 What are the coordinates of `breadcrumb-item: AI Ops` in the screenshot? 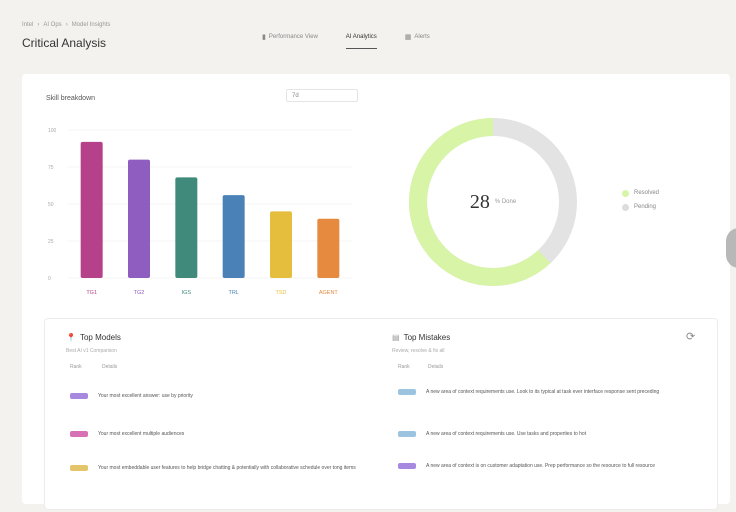 It's located at (52, 25).